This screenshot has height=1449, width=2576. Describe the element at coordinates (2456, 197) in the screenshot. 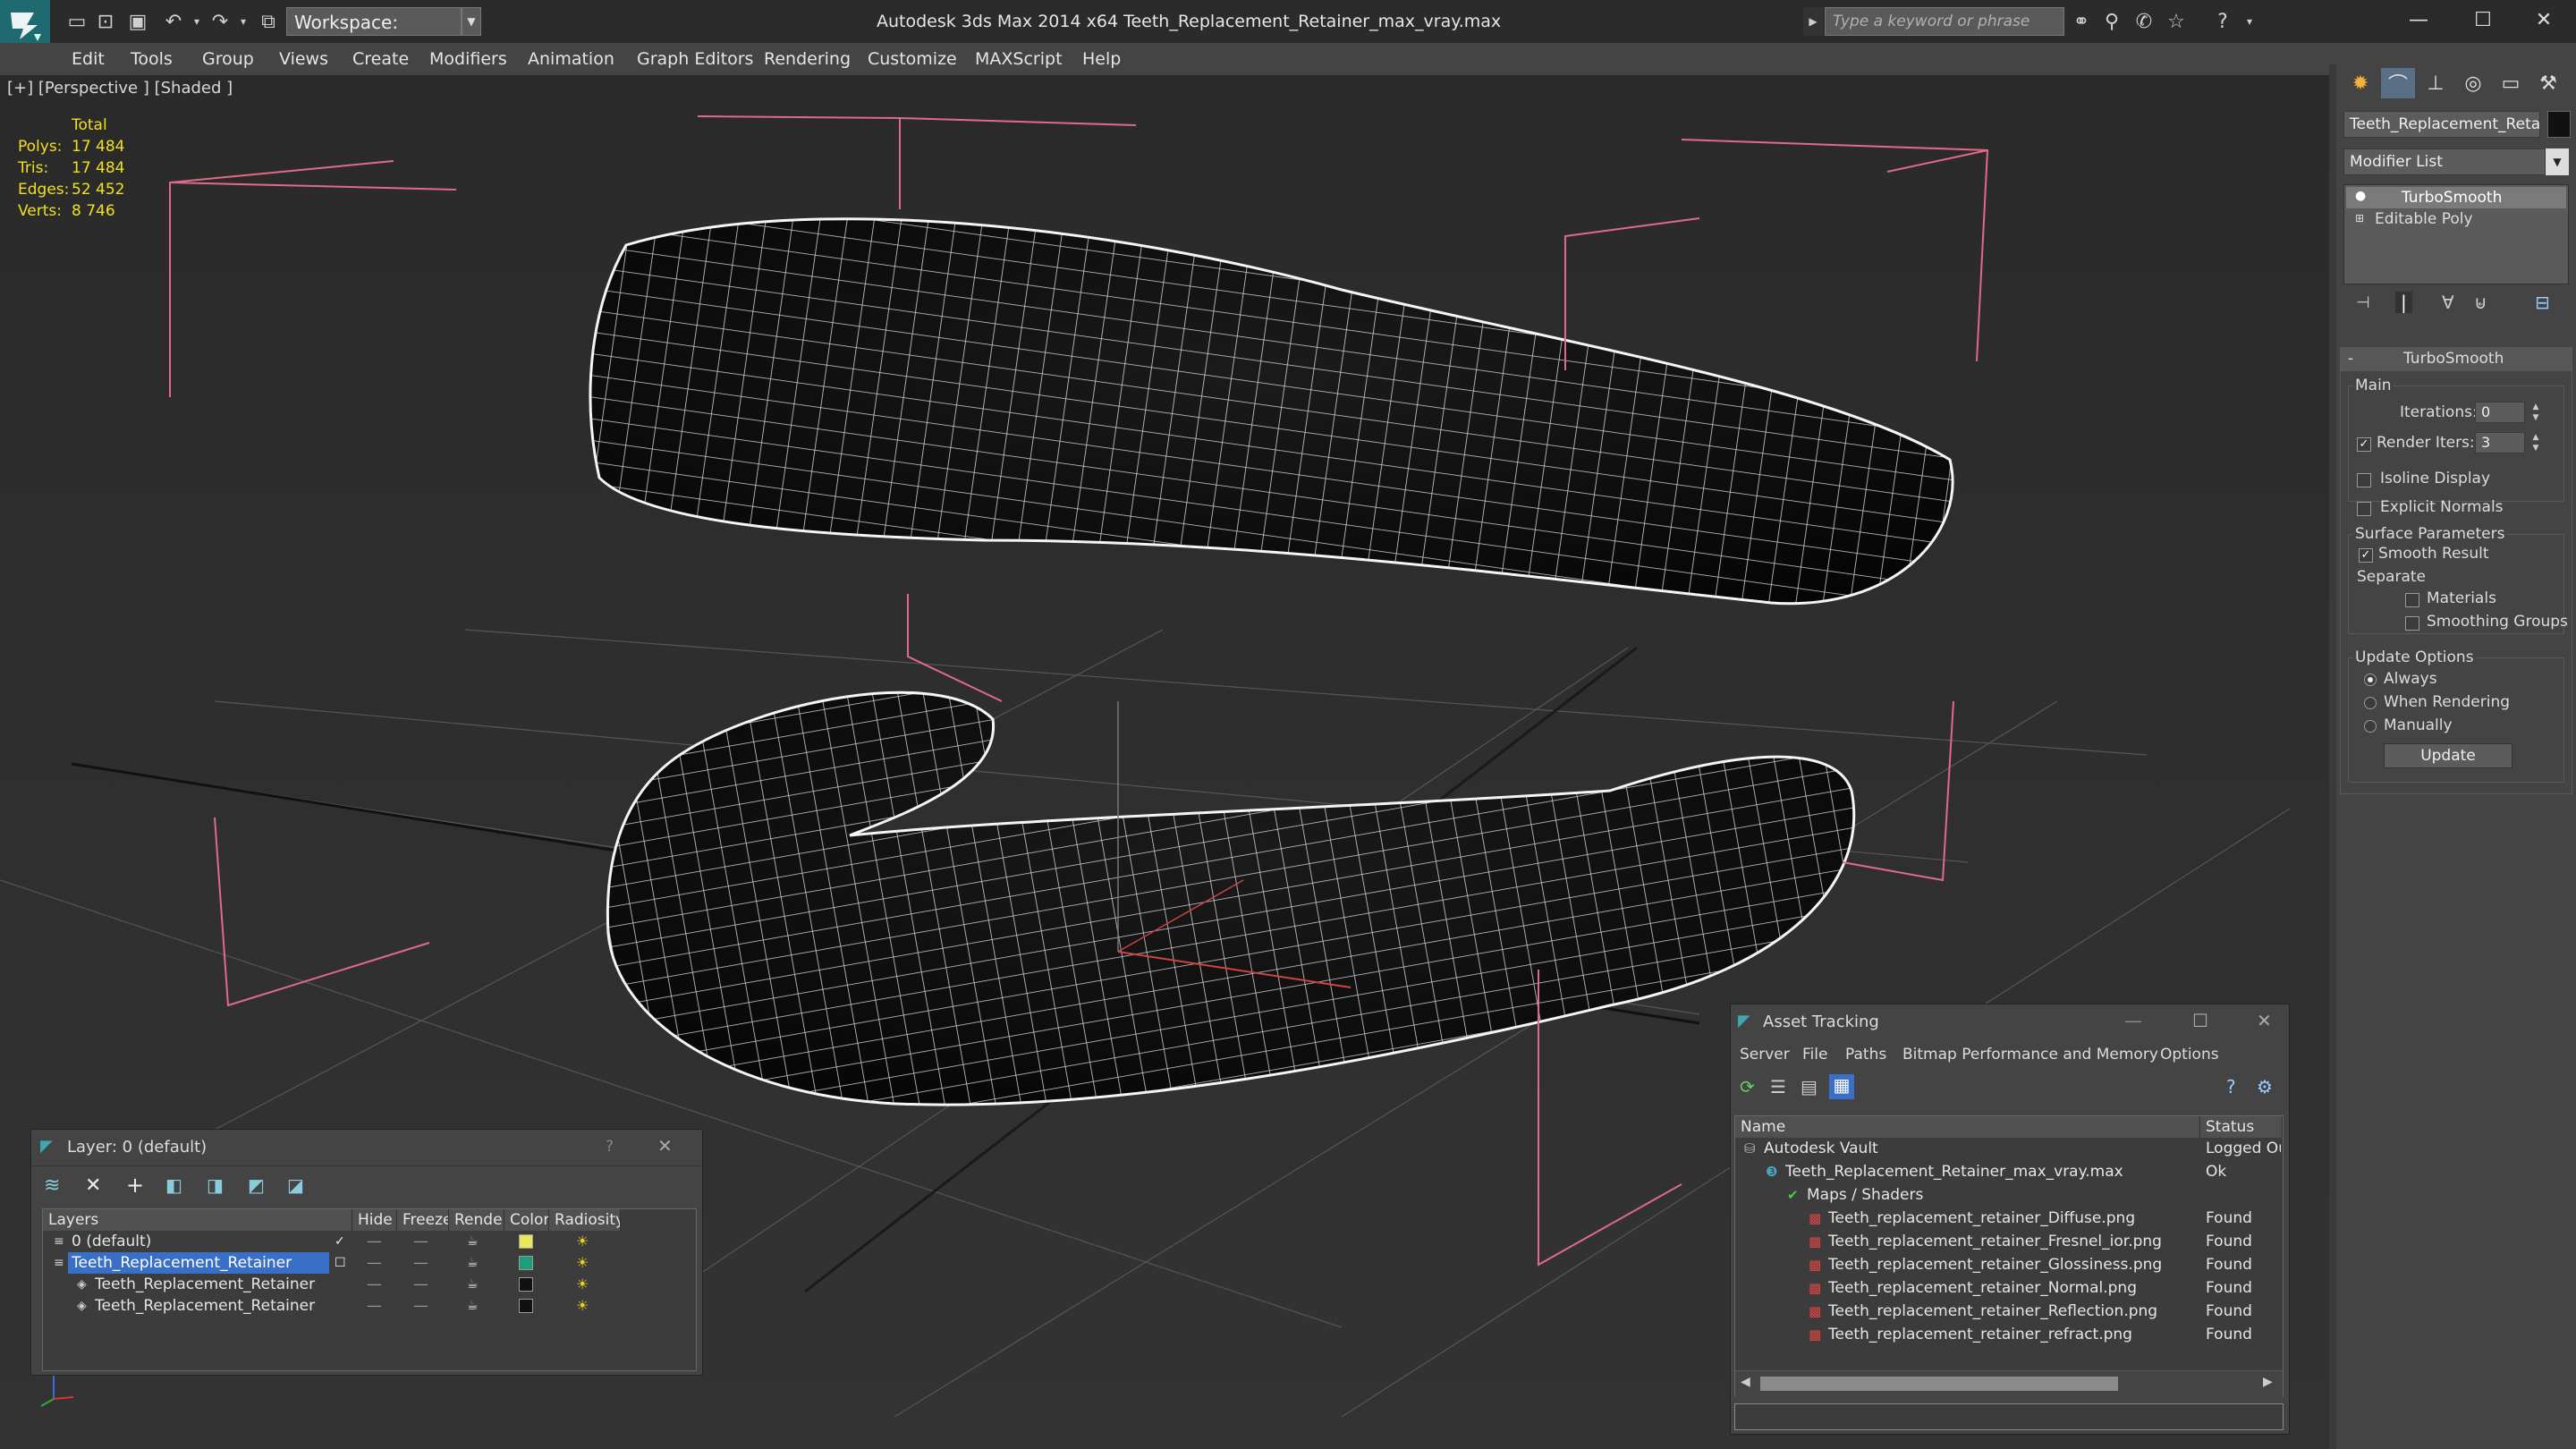

I see `stack-item-turbosmooth: ● TurboSmooth` at that location.